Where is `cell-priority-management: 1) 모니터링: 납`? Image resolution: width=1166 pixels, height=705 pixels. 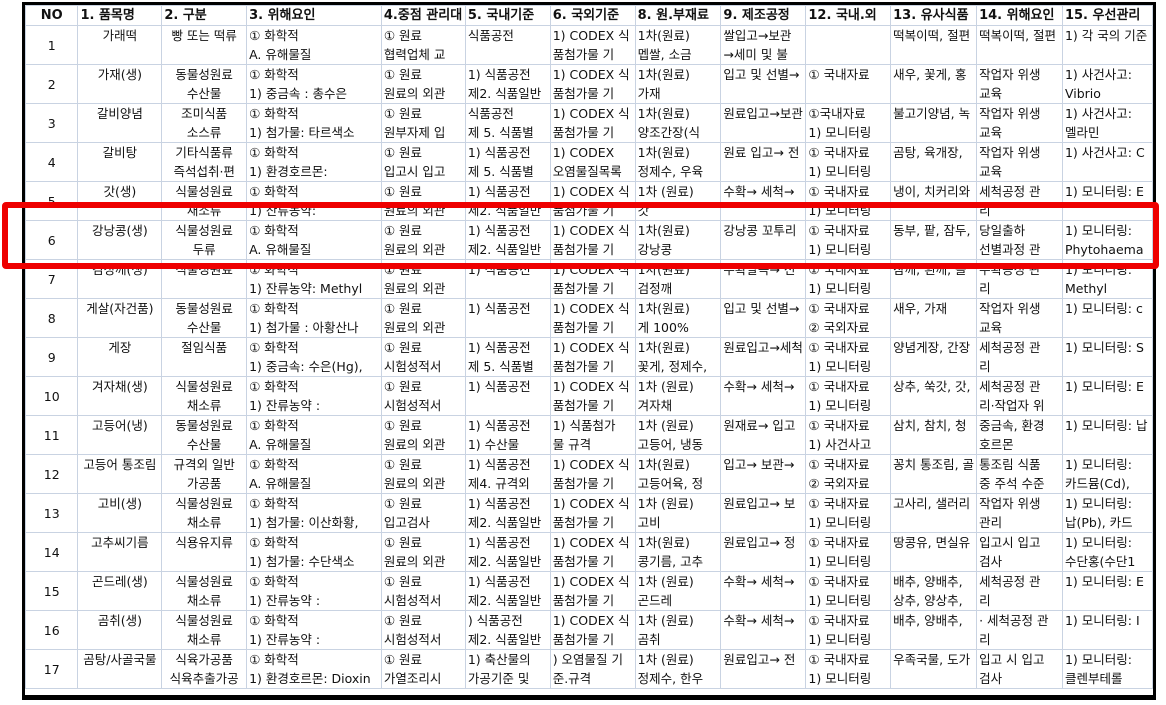
cell-priority-management: 1) 모니터링: 납 is located at coordinates (1107, 435).